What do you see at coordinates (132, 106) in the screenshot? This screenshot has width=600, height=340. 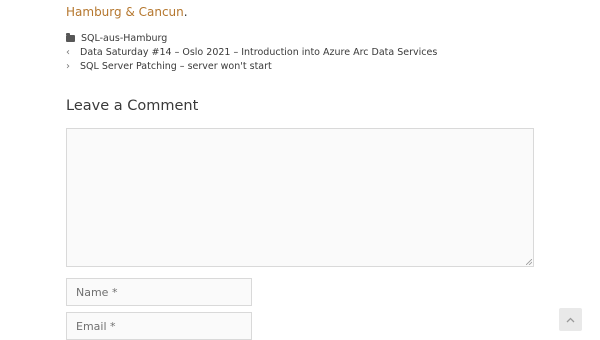 I see `comment-heading: Leave a Comment` at bounding box center [132, 106].